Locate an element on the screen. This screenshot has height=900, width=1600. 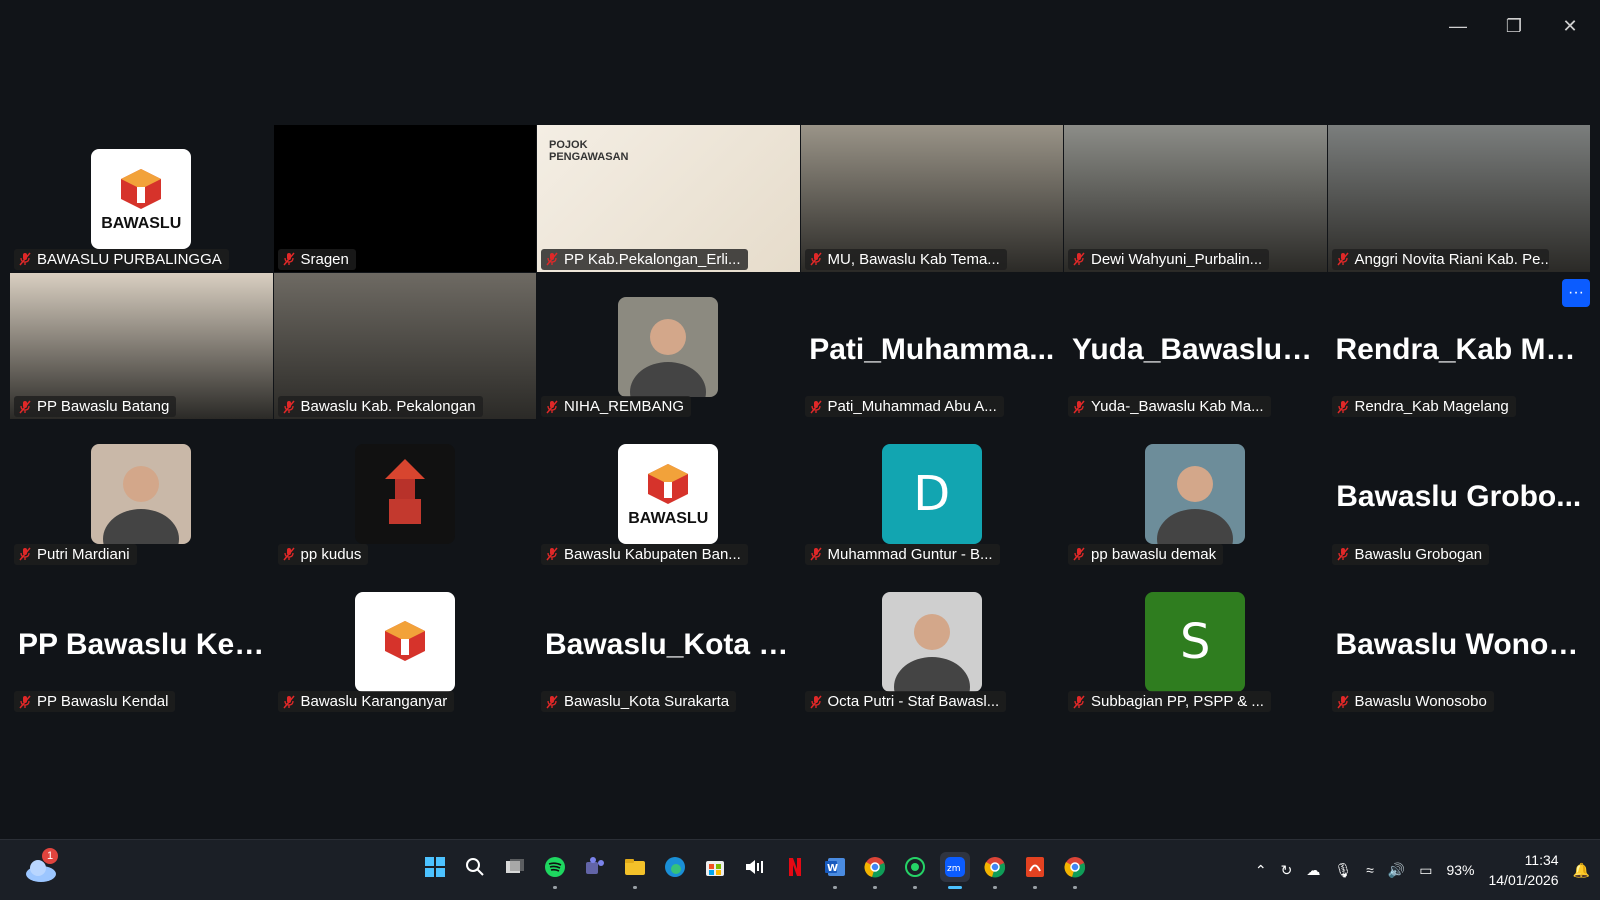
participant-name: pp kudus is located at coordinates (331, 554).